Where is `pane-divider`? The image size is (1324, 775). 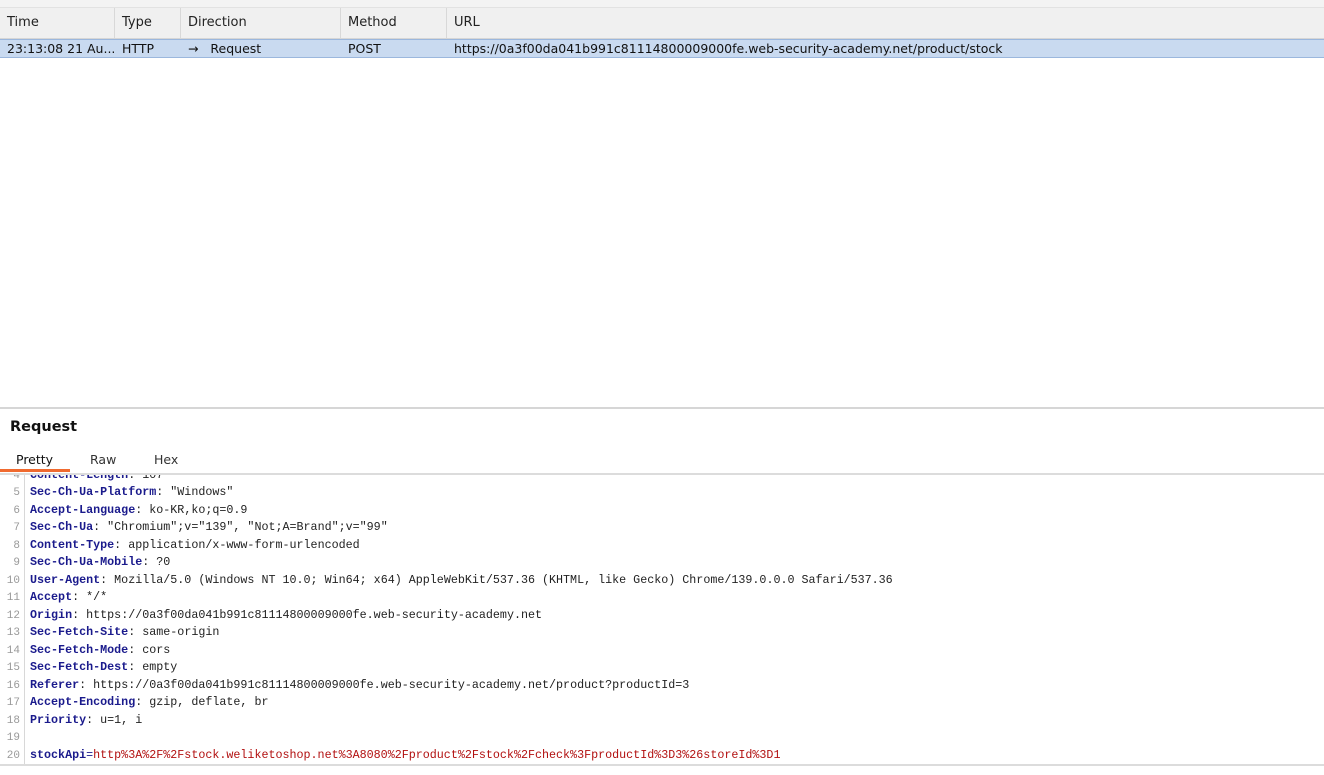
pane-divider is located at coordinates (662, 408).